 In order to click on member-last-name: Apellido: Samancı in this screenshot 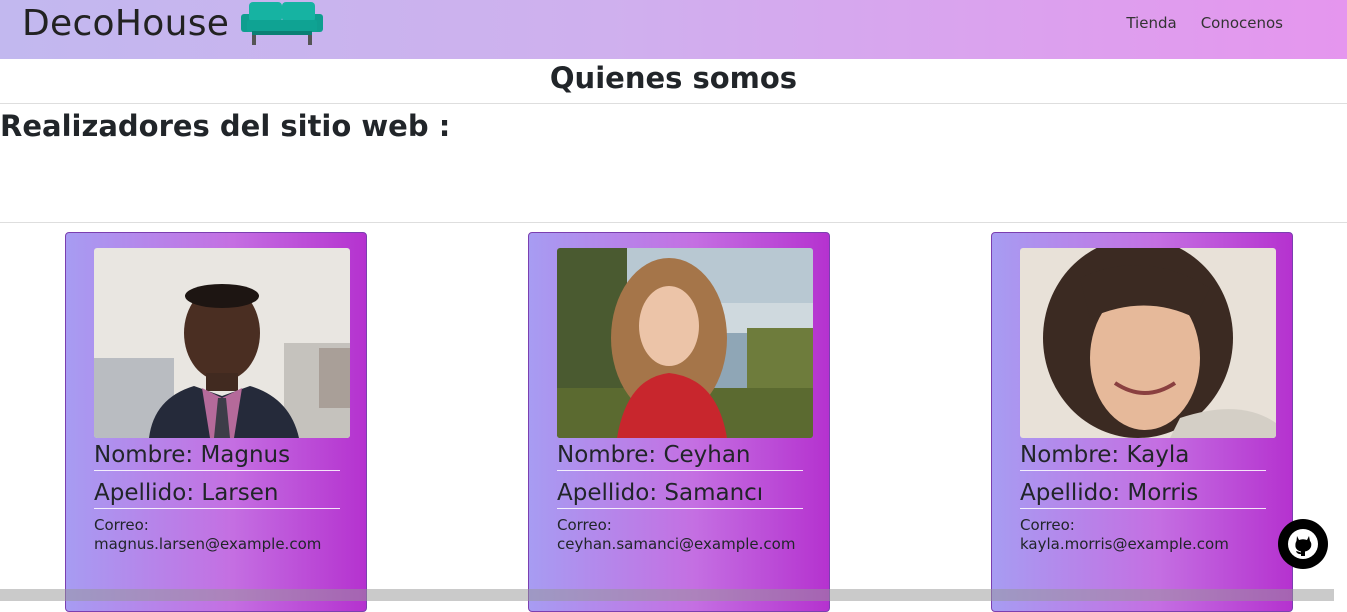, I will do `click(680, 494)`.